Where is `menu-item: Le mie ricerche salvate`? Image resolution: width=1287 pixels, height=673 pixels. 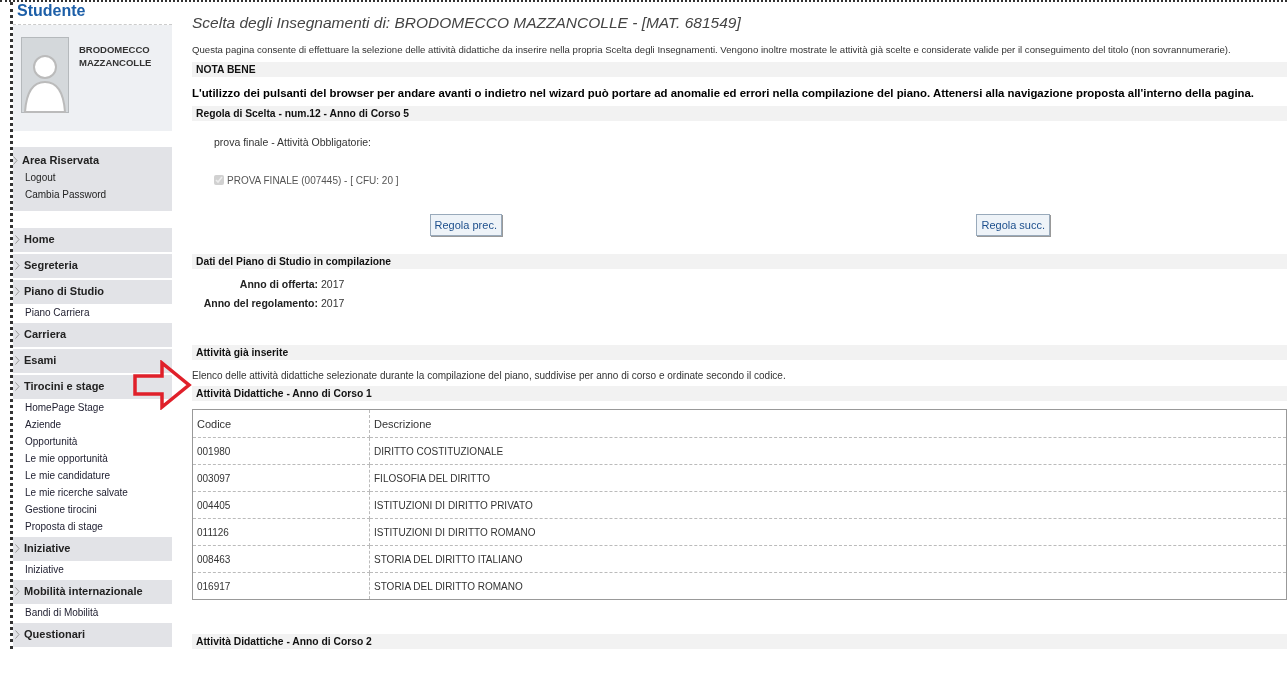 menu-item: Le mie ricerche salvate is located at coordinates (92, 492).